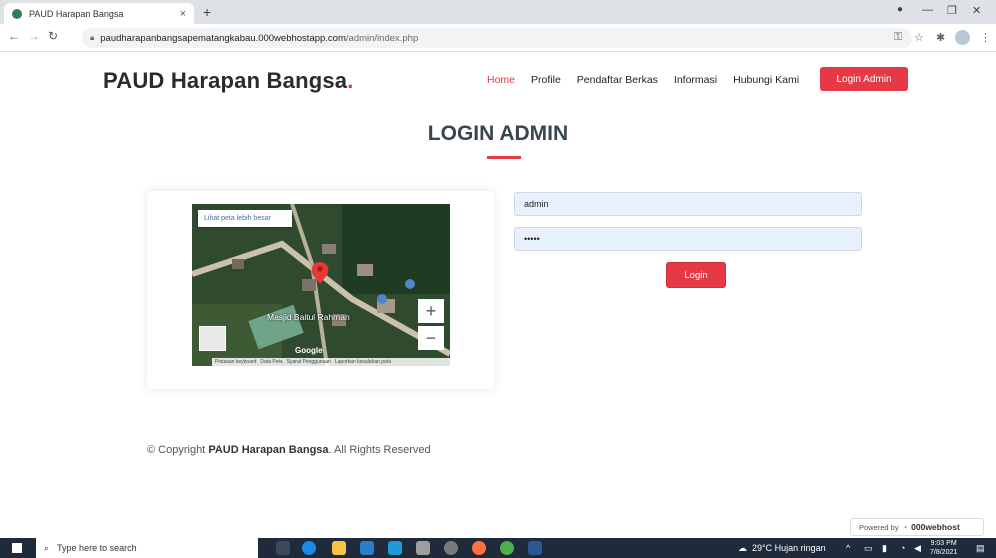  I want to click on password-field: •••••, so click(688, 239).